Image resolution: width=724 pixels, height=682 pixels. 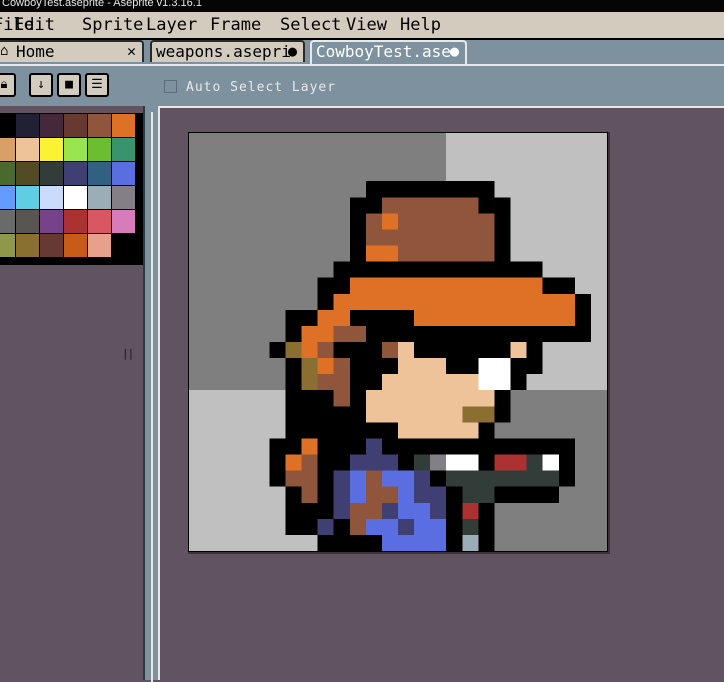 What do you see at coordinates (150, 394) in the screenshot?
I see `panel-splitter` at bounding box center [150, 394].